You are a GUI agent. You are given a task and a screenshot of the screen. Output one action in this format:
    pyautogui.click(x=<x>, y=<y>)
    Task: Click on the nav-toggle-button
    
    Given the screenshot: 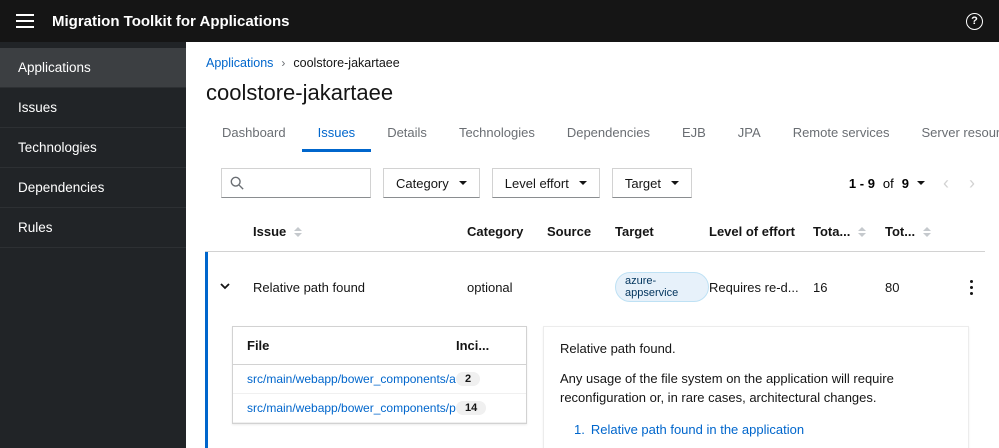 What is the action you would take?
    pyautogui.click(x=25, y=21)
    